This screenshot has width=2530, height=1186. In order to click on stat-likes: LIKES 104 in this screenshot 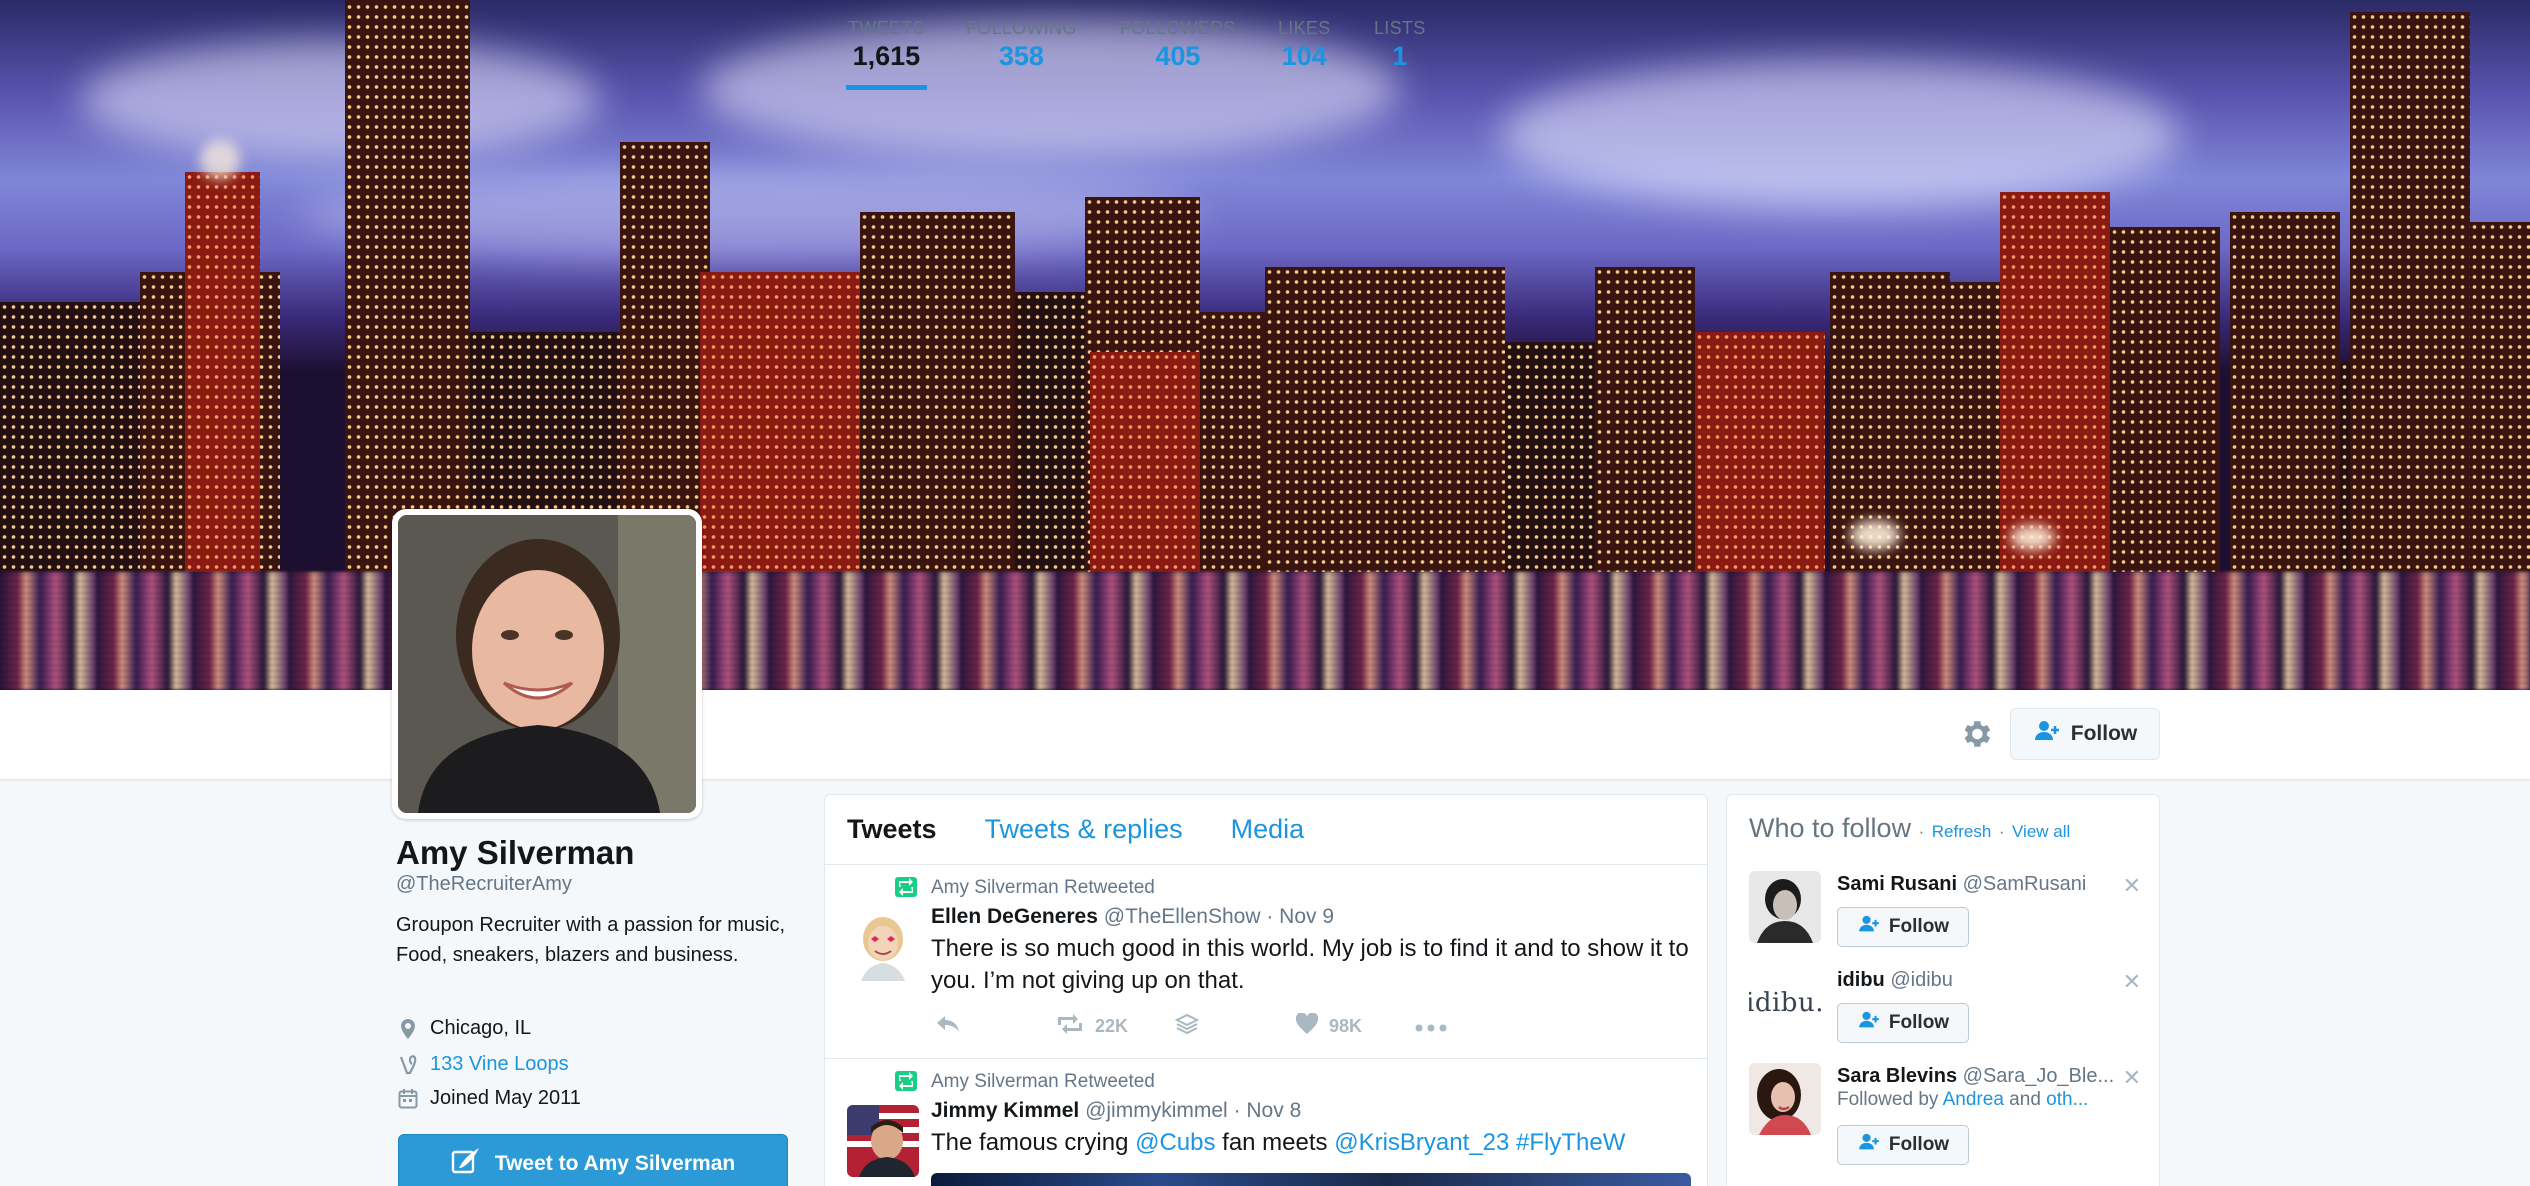, I will do `click(1304, 54)`.